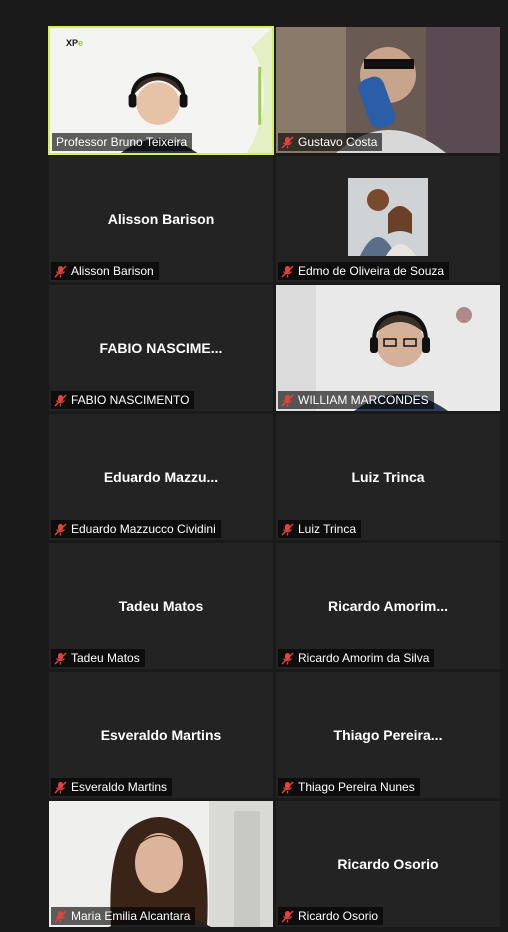 The height and width of the screenshot is (932, 508). I want to click on name-label: WILLIAM MARCONDES, so click(356, 400).